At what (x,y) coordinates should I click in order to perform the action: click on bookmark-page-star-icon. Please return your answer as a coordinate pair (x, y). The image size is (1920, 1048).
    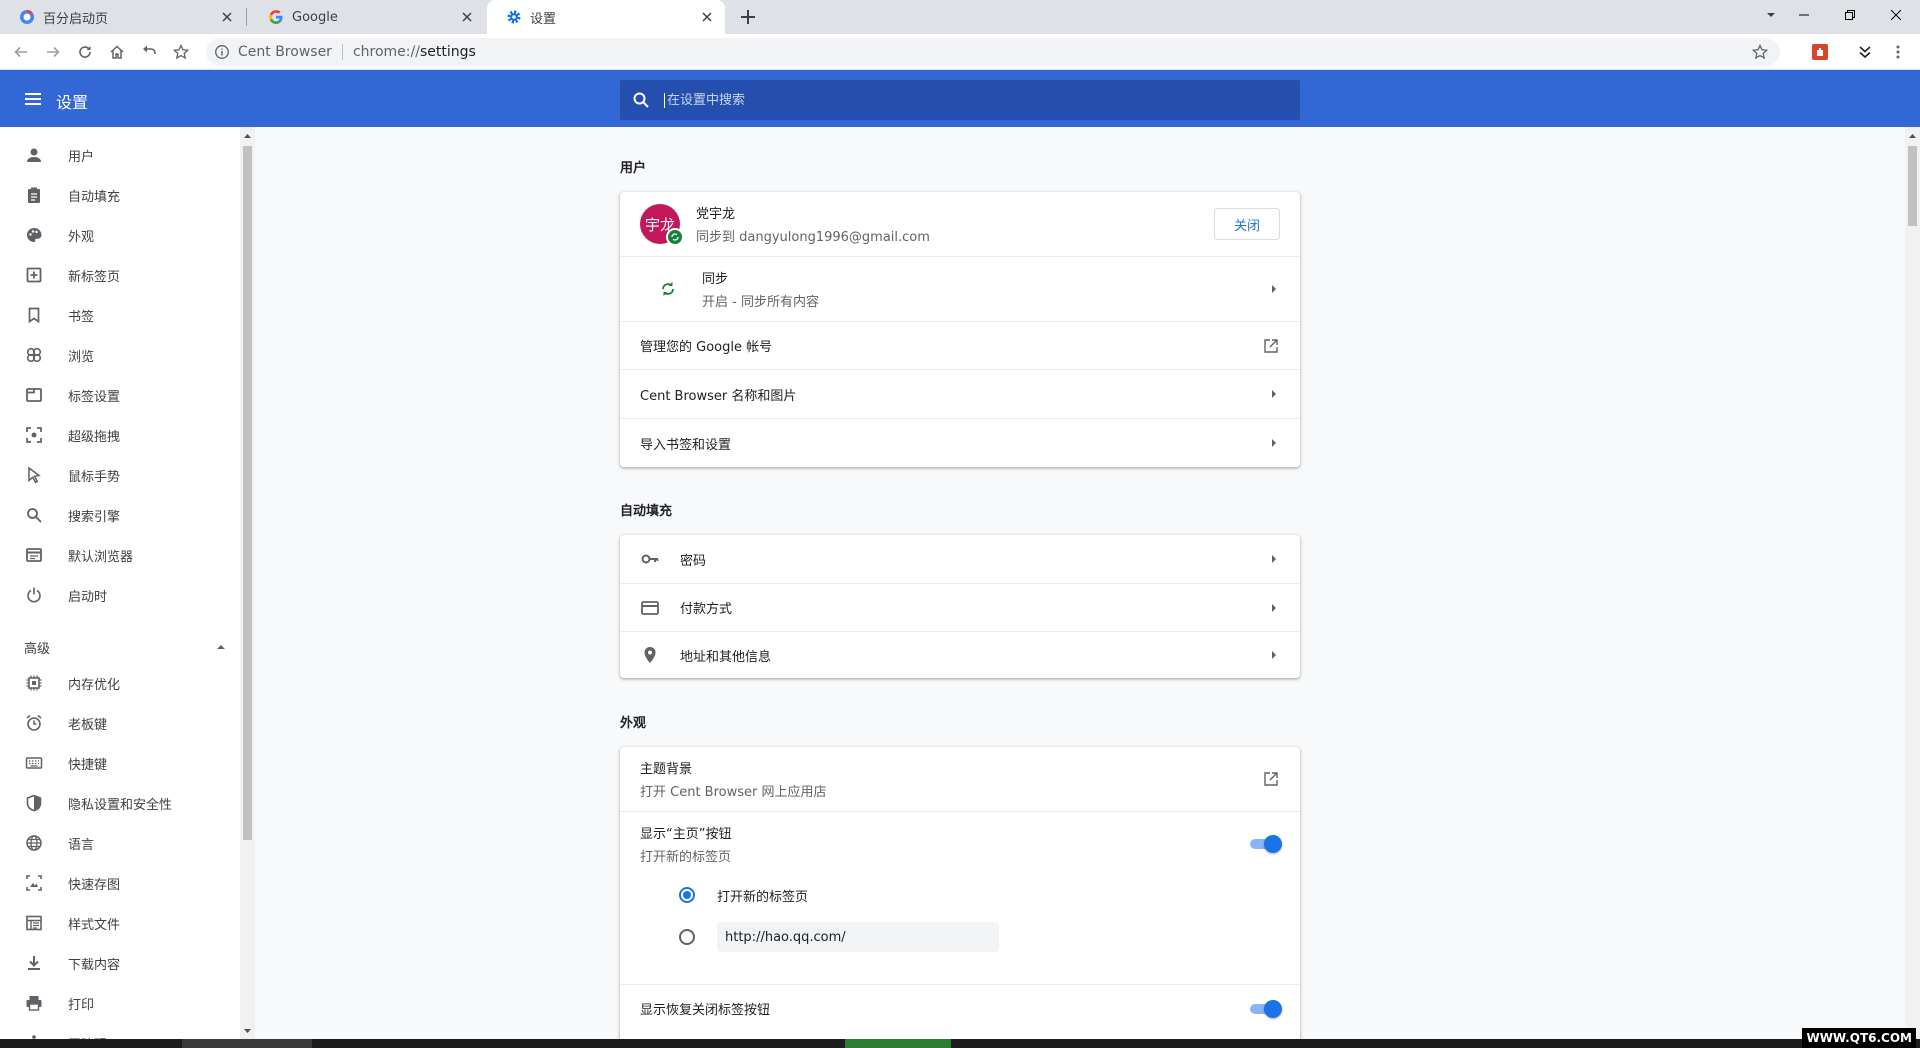
    Looking at the image, I should click on (1760, 52).